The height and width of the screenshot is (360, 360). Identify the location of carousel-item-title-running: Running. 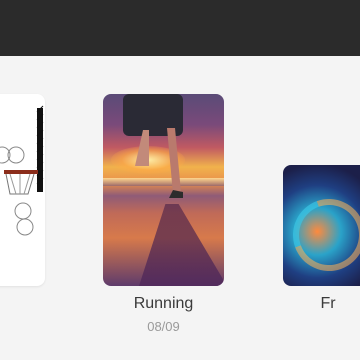
(163, 303).